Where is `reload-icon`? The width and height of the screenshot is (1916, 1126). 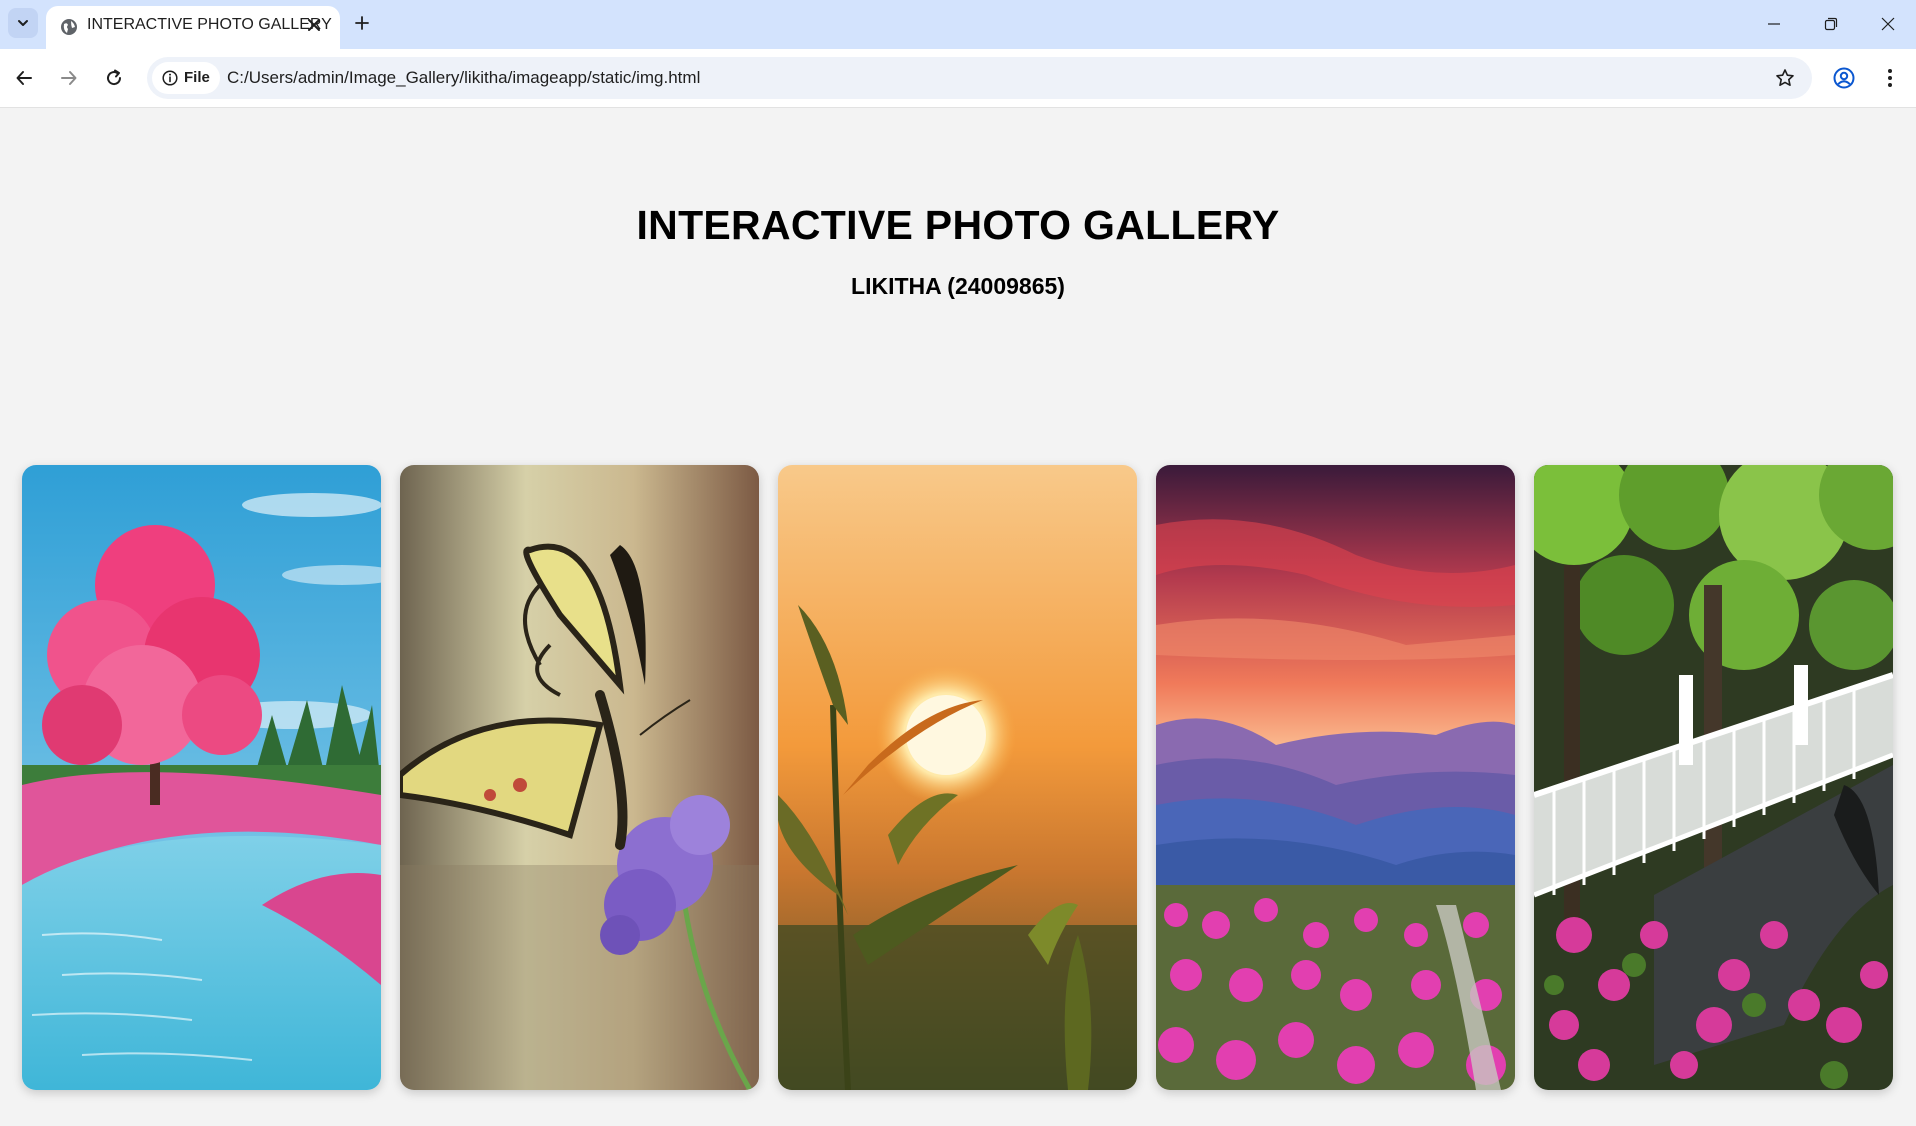
reload-icon is located at coordinates (114, 77).